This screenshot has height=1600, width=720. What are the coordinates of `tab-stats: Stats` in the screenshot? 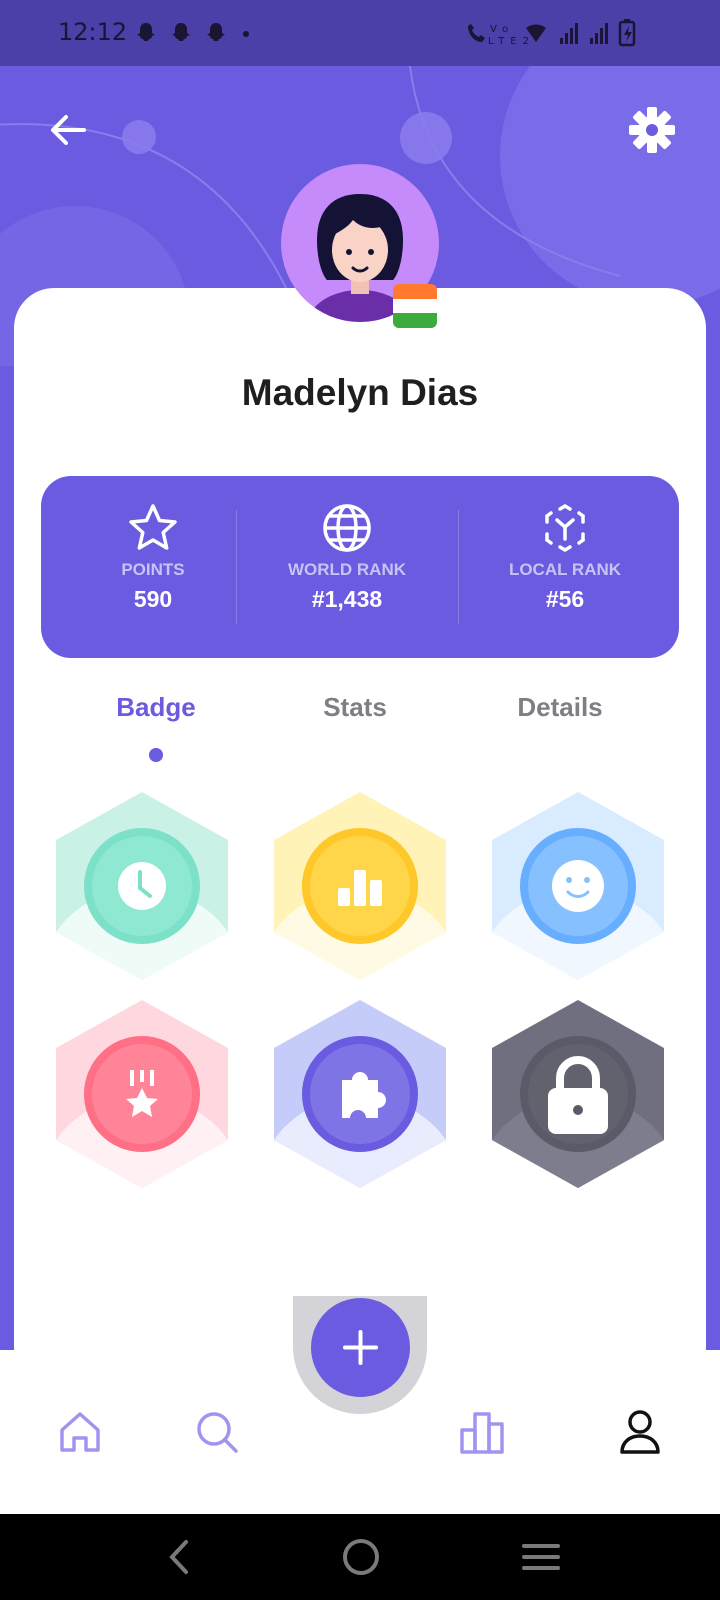 It's located at (355, 707).